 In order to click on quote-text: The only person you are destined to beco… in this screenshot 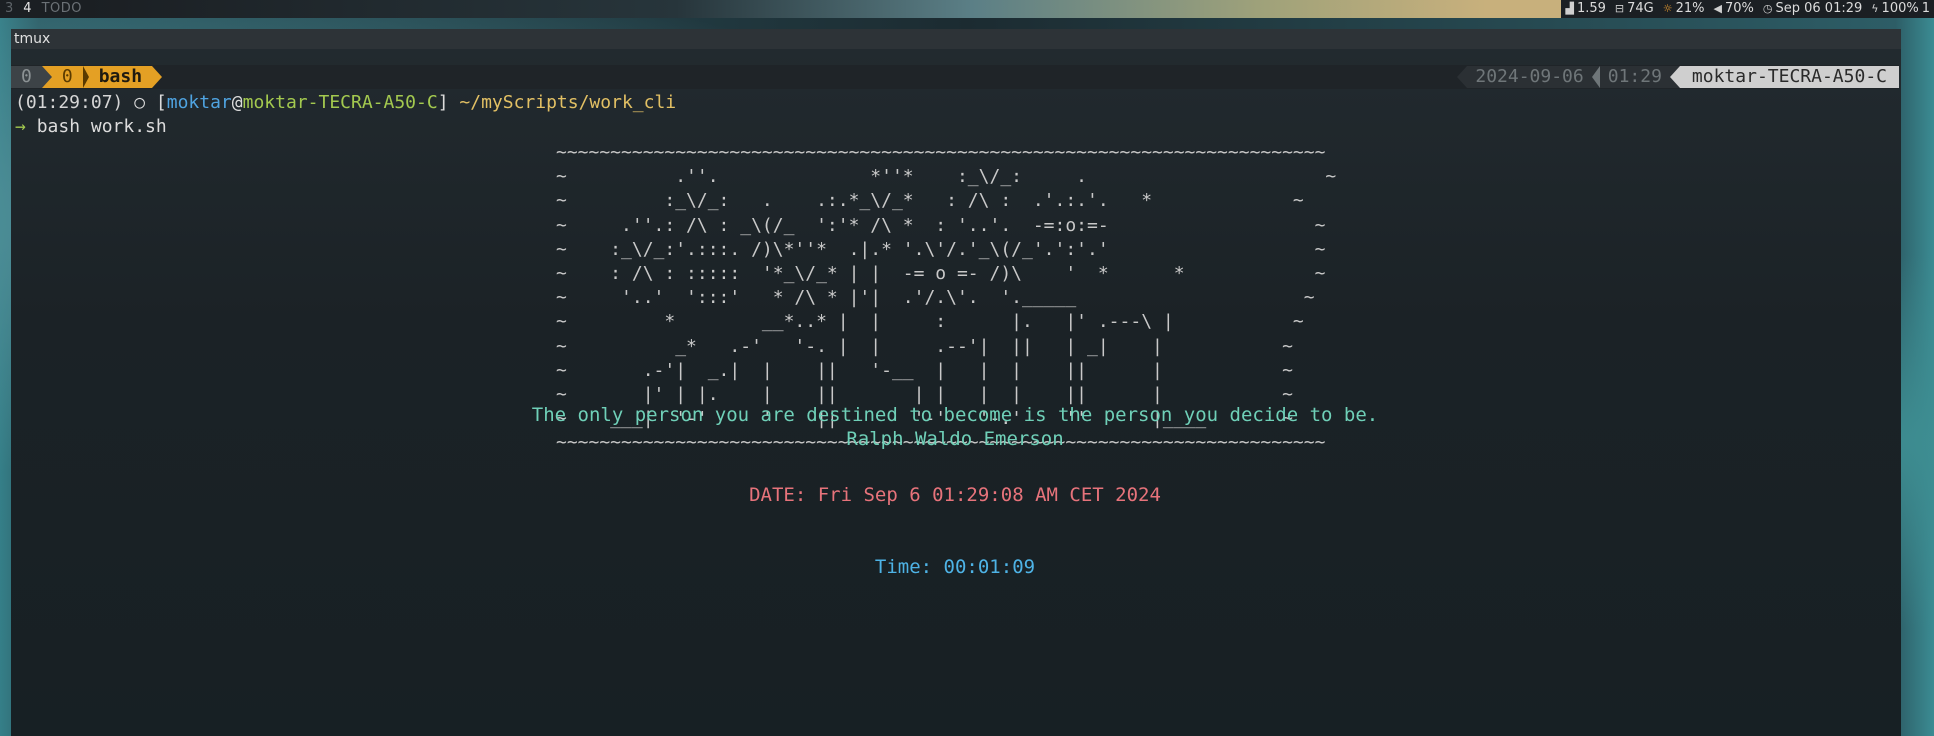, I will do `click(955, 415)`.